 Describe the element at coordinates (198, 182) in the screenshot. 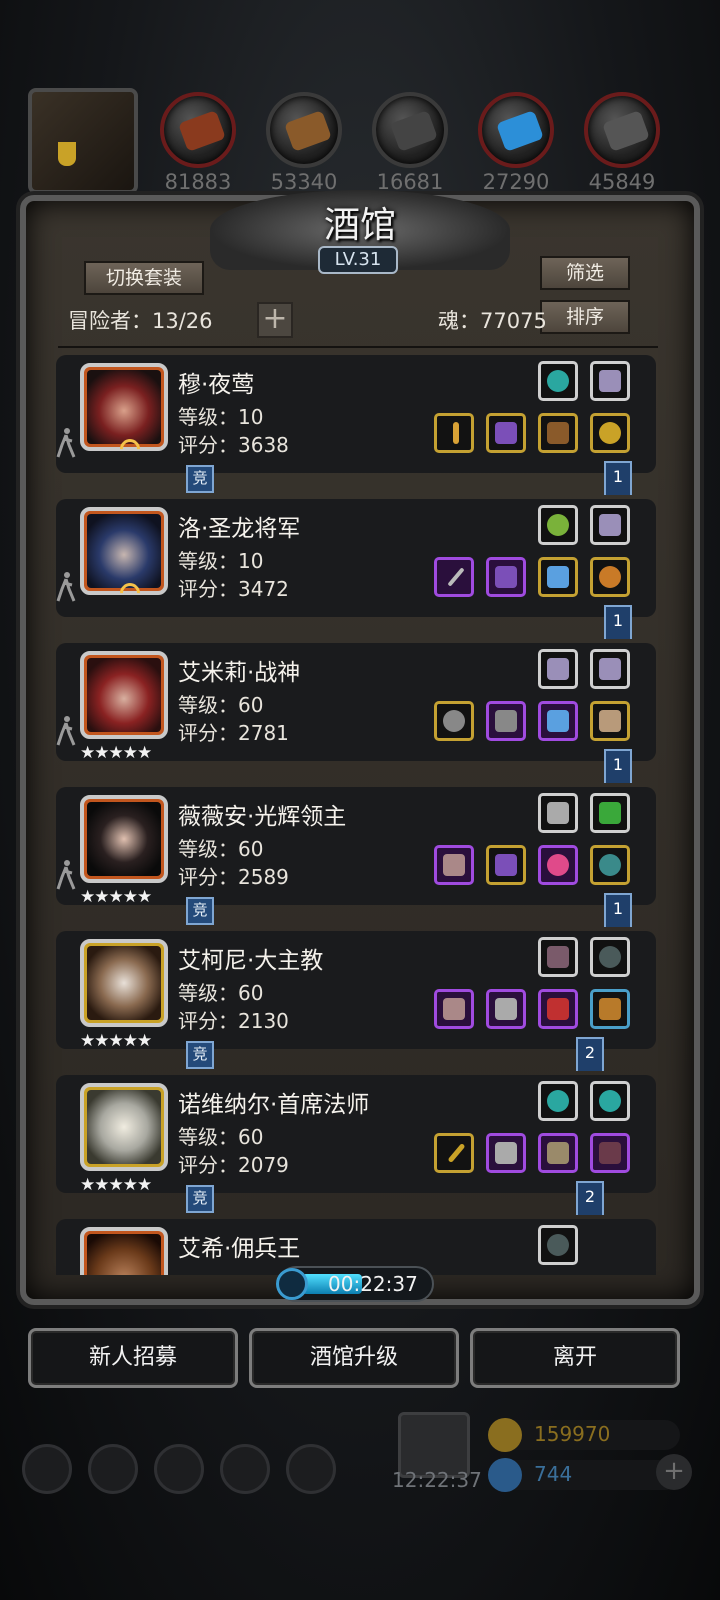

I see `resource-value: 81883` at that location.